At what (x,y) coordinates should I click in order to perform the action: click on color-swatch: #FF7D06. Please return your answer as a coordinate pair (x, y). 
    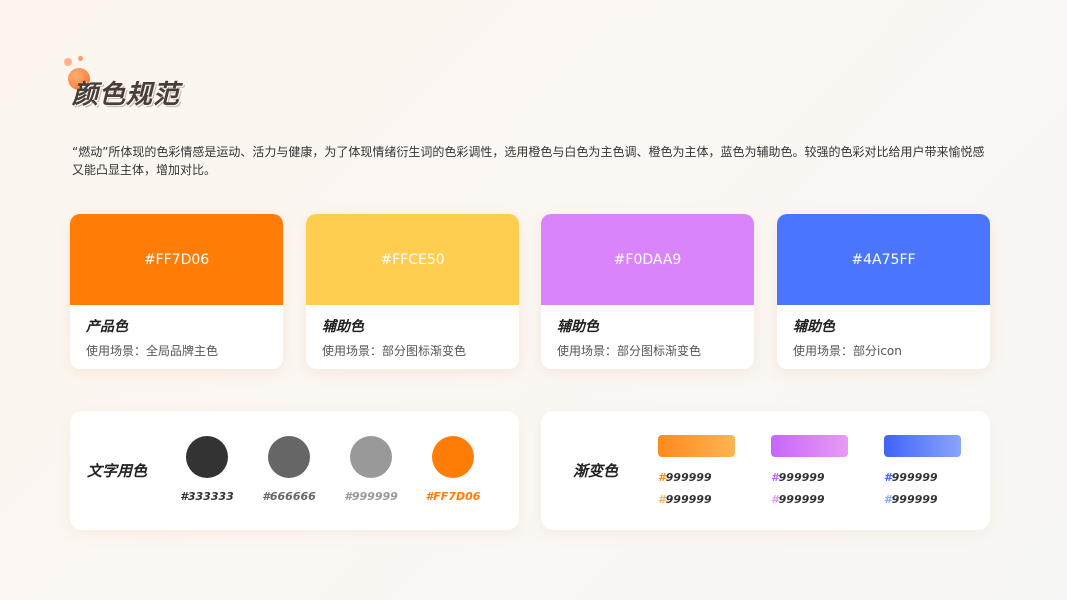
    Looking at the image, I should click on (176, 259).